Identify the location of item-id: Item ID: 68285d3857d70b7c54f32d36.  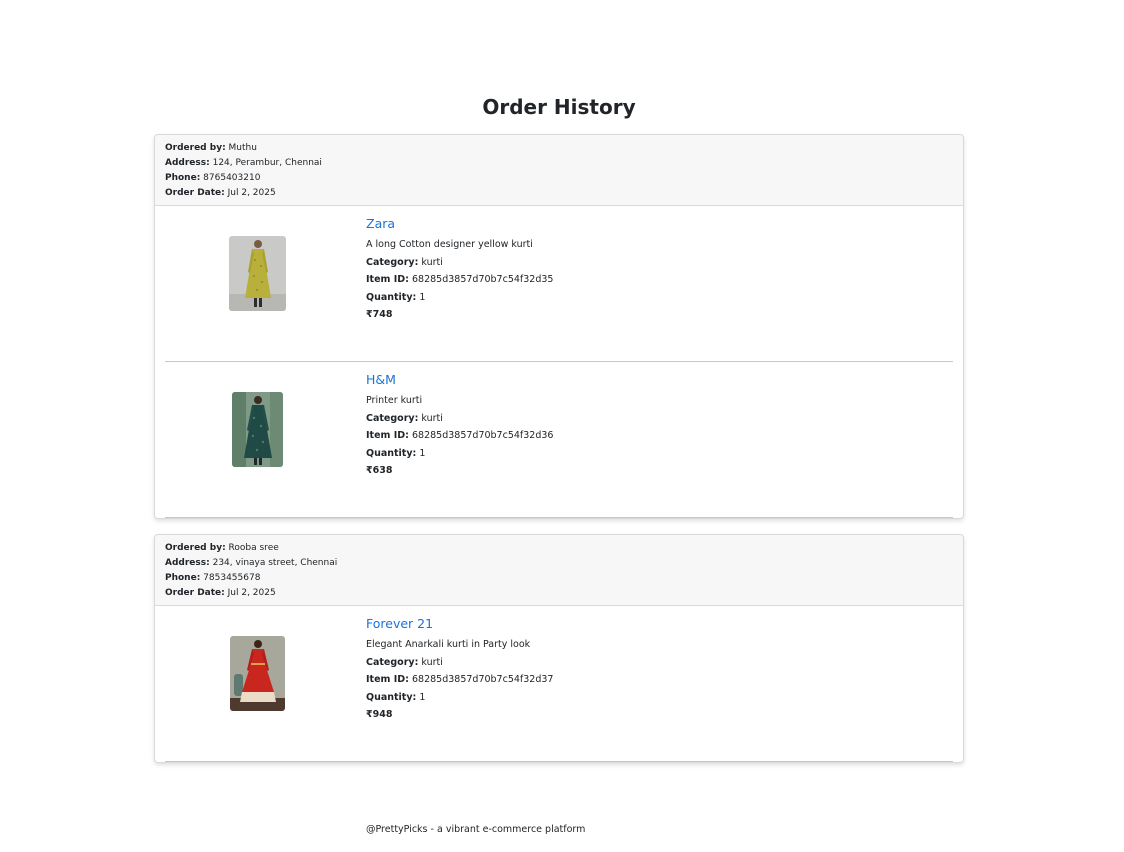
(460, 435).